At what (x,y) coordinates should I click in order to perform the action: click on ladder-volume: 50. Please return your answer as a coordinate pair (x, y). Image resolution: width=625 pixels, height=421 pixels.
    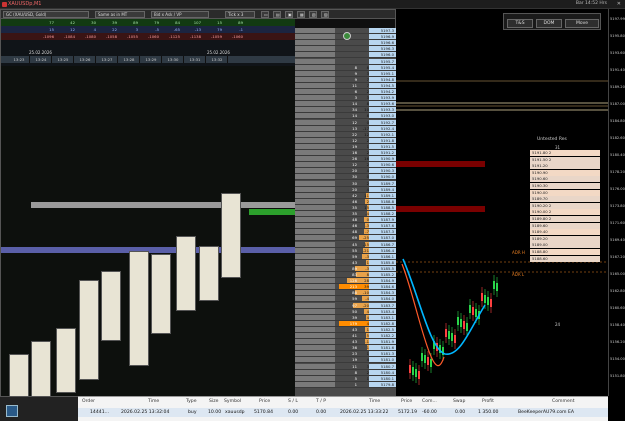
    Looking at the image, I should click on (354, 311).